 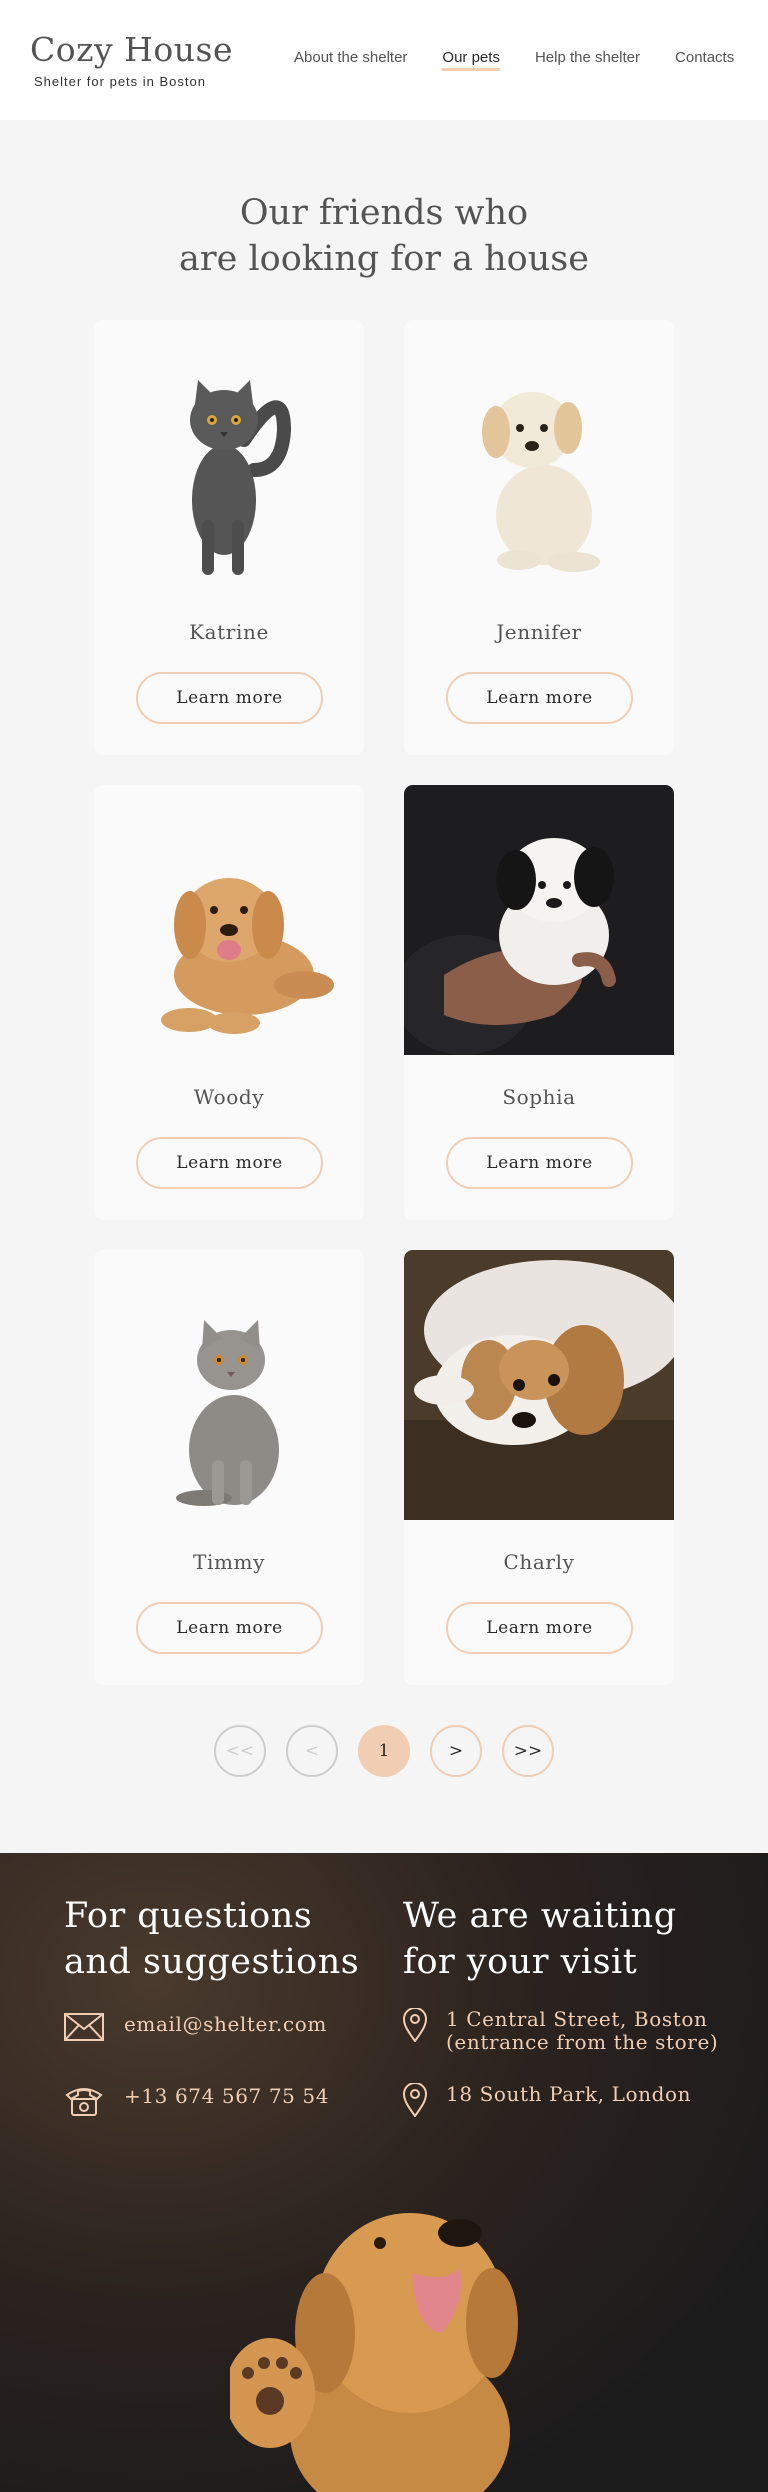 What do you see at coordinates (374, 2352) in the screenshot?
I see `footer-puppy-image` at bounding box center [374, 2352].